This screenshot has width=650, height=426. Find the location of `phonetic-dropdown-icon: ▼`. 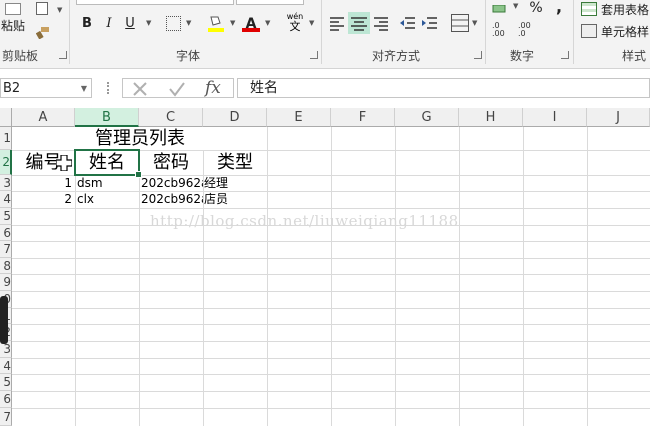

phonetic-dropdown-icon: ▼ is located at coordinates (311, 23).